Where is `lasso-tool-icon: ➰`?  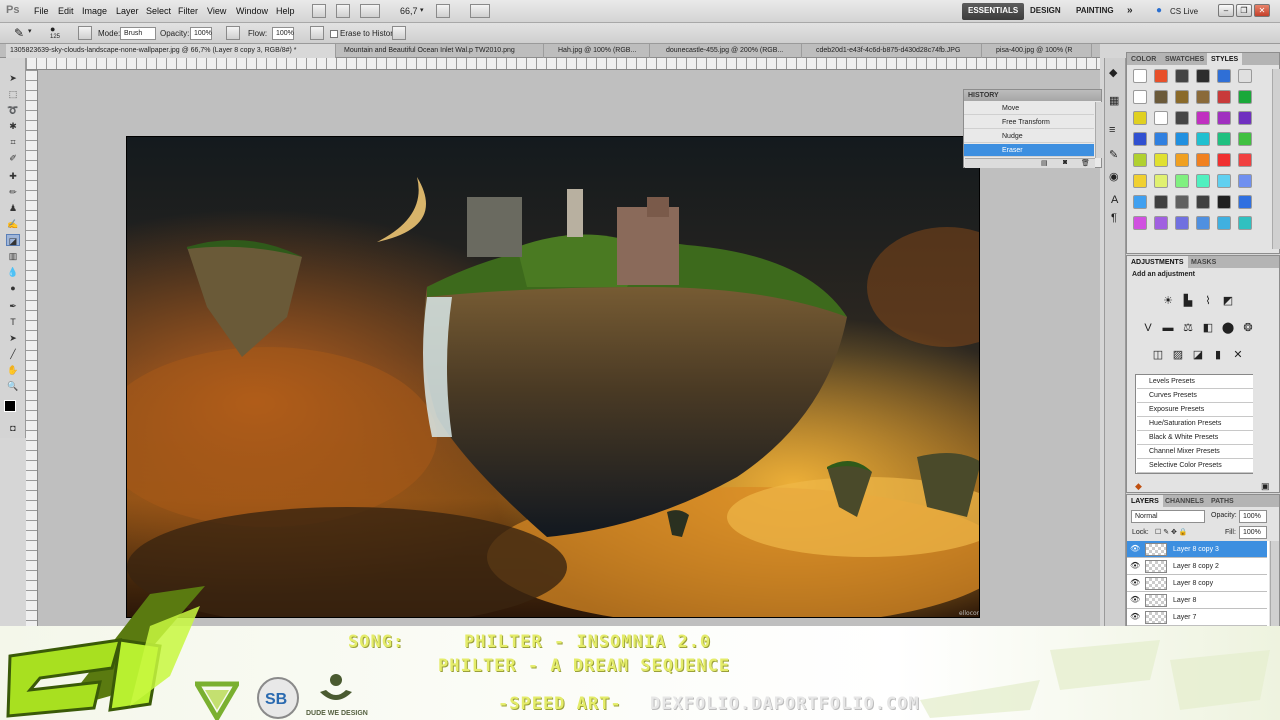 lasso-tool-icon: ➰ is located at coordinates (13, 110).